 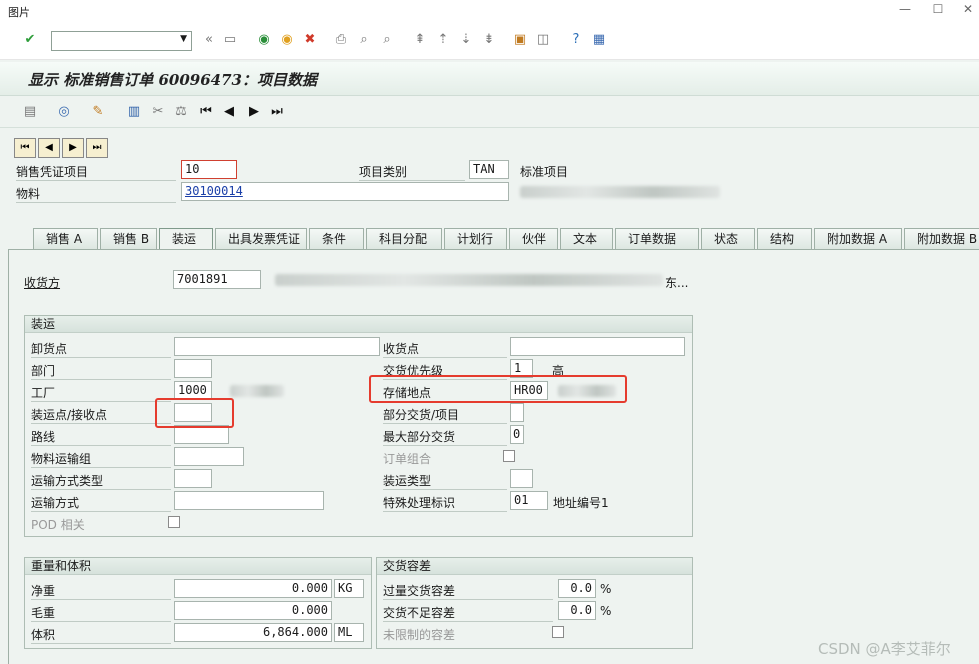 I want to click on material-freight-group-field, so click(x=209, y=456).